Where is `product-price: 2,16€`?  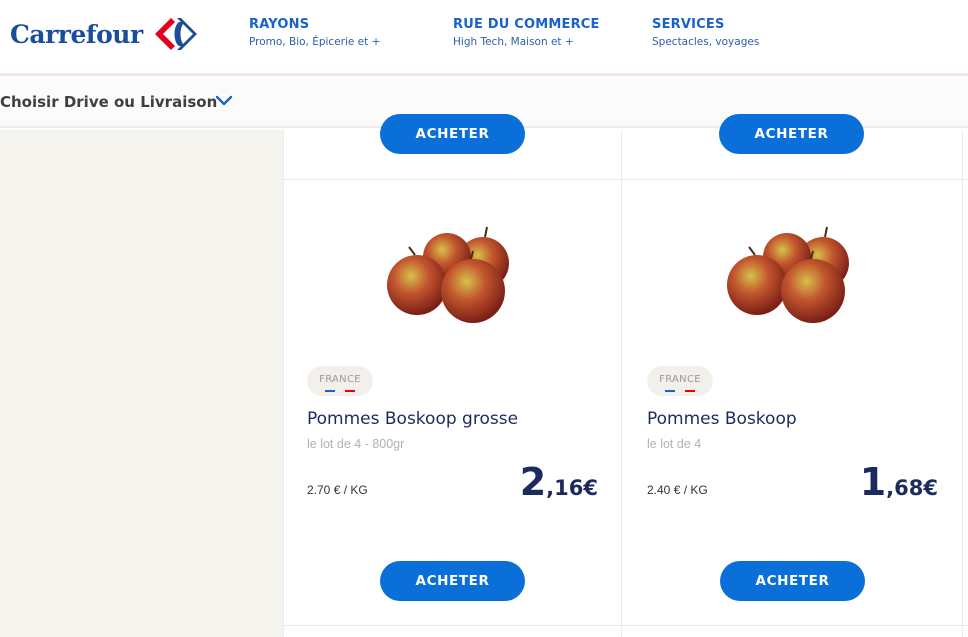 product-price: 2,16€ is located at coordinates (559, 482).